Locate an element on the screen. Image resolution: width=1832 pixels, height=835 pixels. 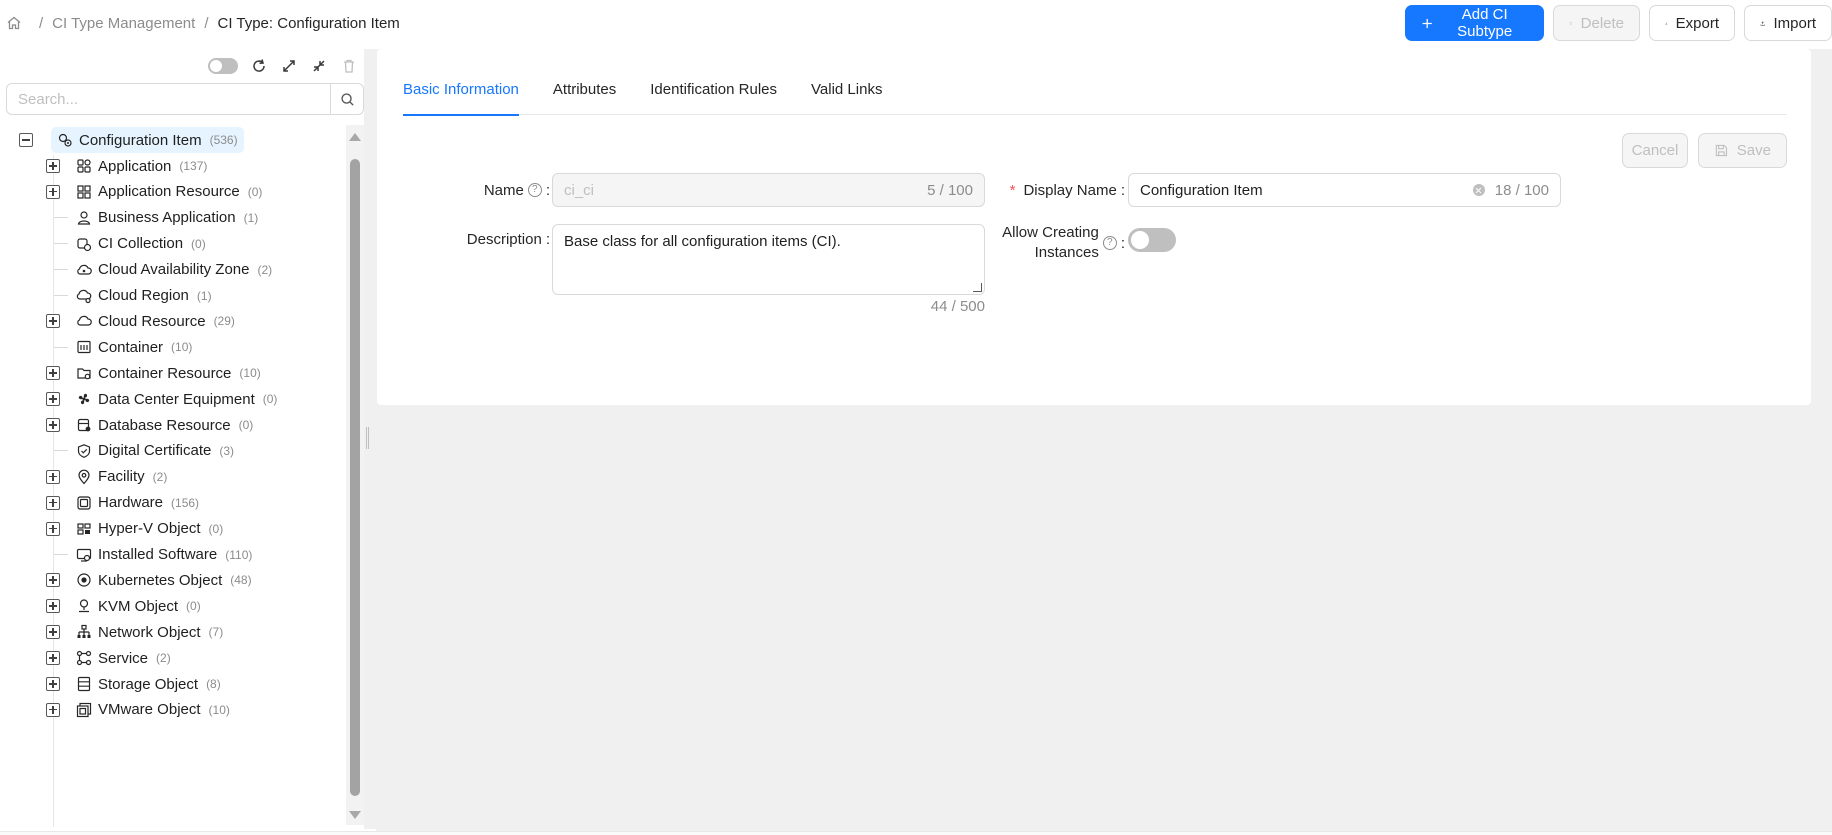
scroll-down-arrow is located at coordinates (355, 815).